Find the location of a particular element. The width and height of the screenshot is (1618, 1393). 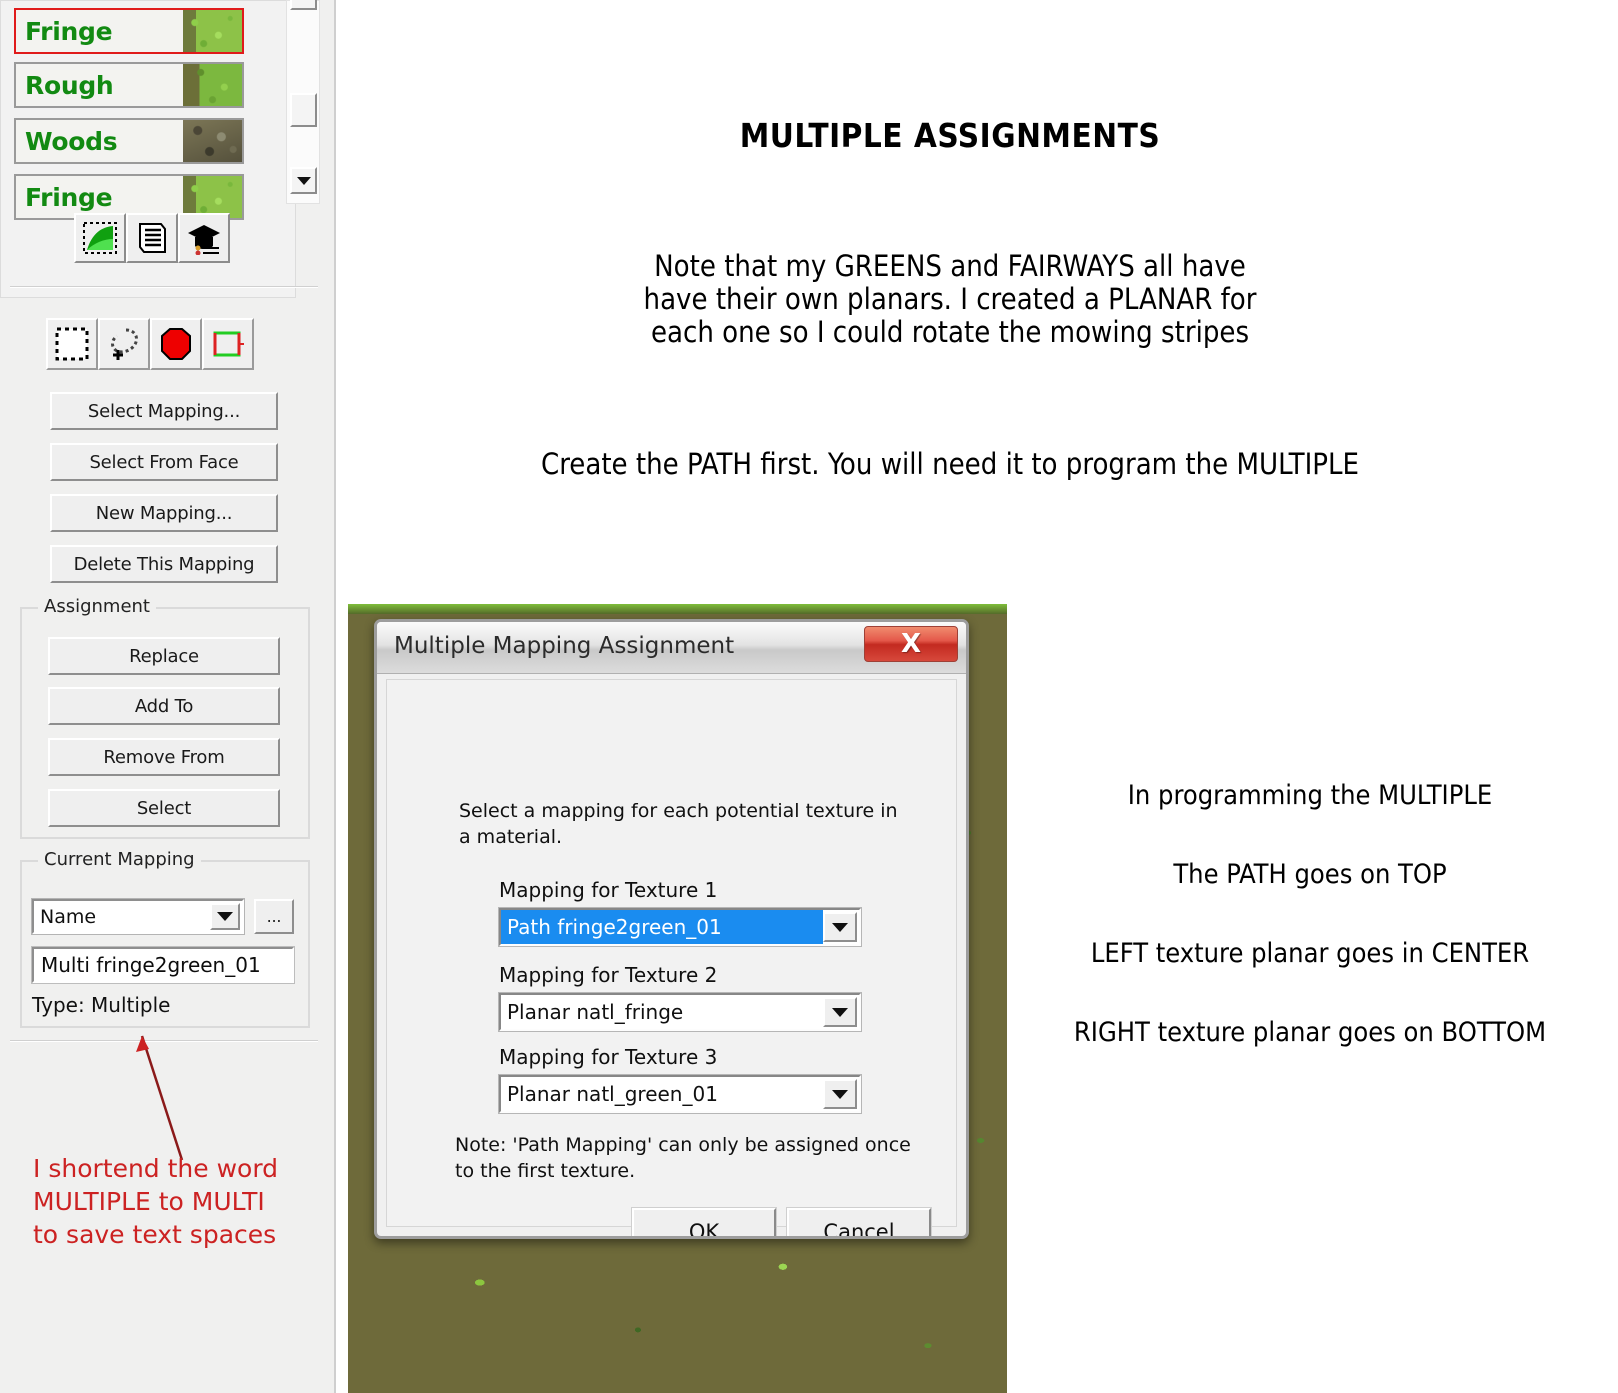

mapping-texture-1-dropdown: Path fringe2green_01 is located at coordinates (680, 927).